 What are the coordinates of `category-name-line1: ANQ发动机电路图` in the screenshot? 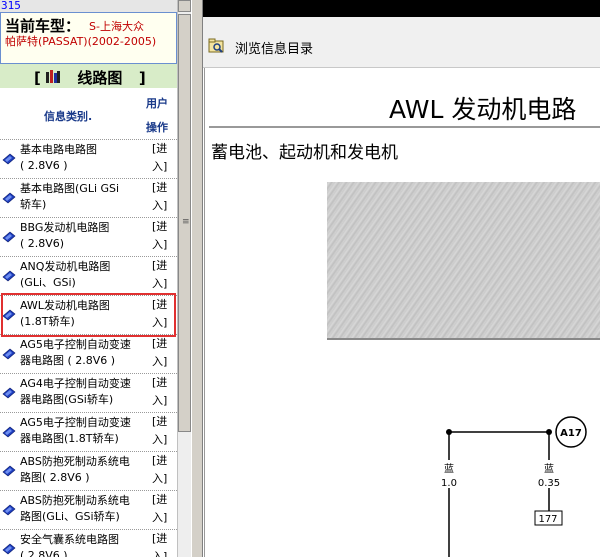 It's located at (84, 267).